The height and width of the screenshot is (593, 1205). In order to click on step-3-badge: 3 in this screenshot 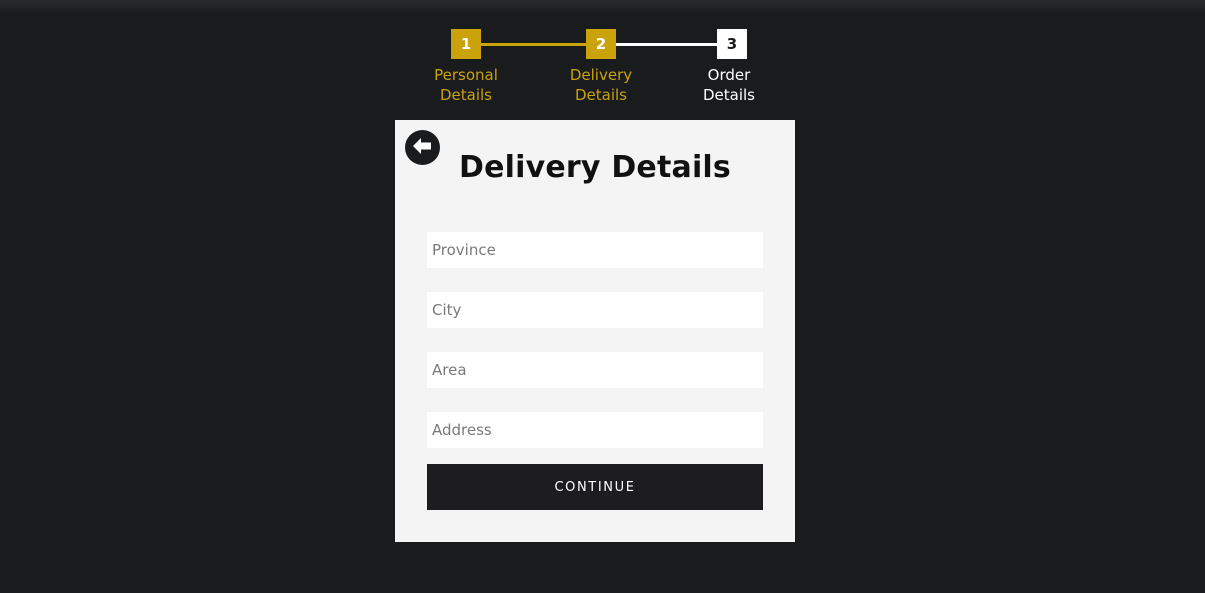, I will do `click(732, 44)`.